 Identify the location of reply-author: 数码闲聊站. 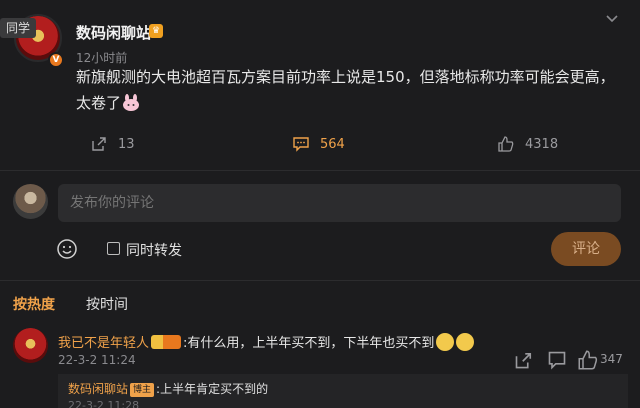
(98, 389).